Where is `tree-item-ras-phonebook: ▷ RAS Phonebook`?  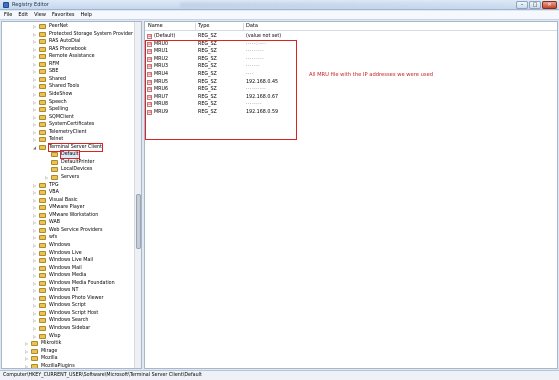
tree-item-ras-phonebook: ▷ RAS Phonebook is located at coordinates (59, 49).